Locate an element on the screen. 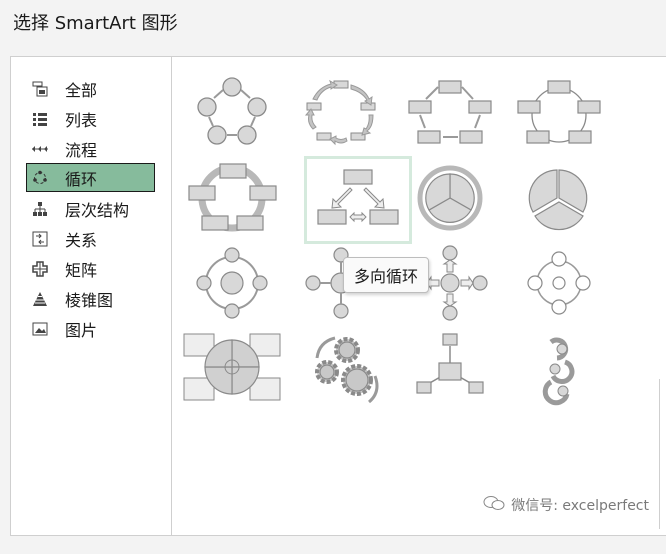 The image size is (666, 554). category-label: 循环 is located at coordinates (81, 179).